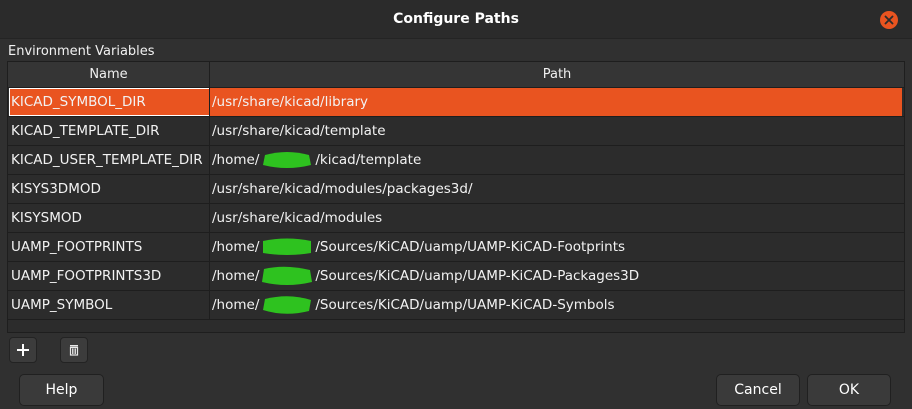  I want to click on ok-button: OK, so click(849, 390).